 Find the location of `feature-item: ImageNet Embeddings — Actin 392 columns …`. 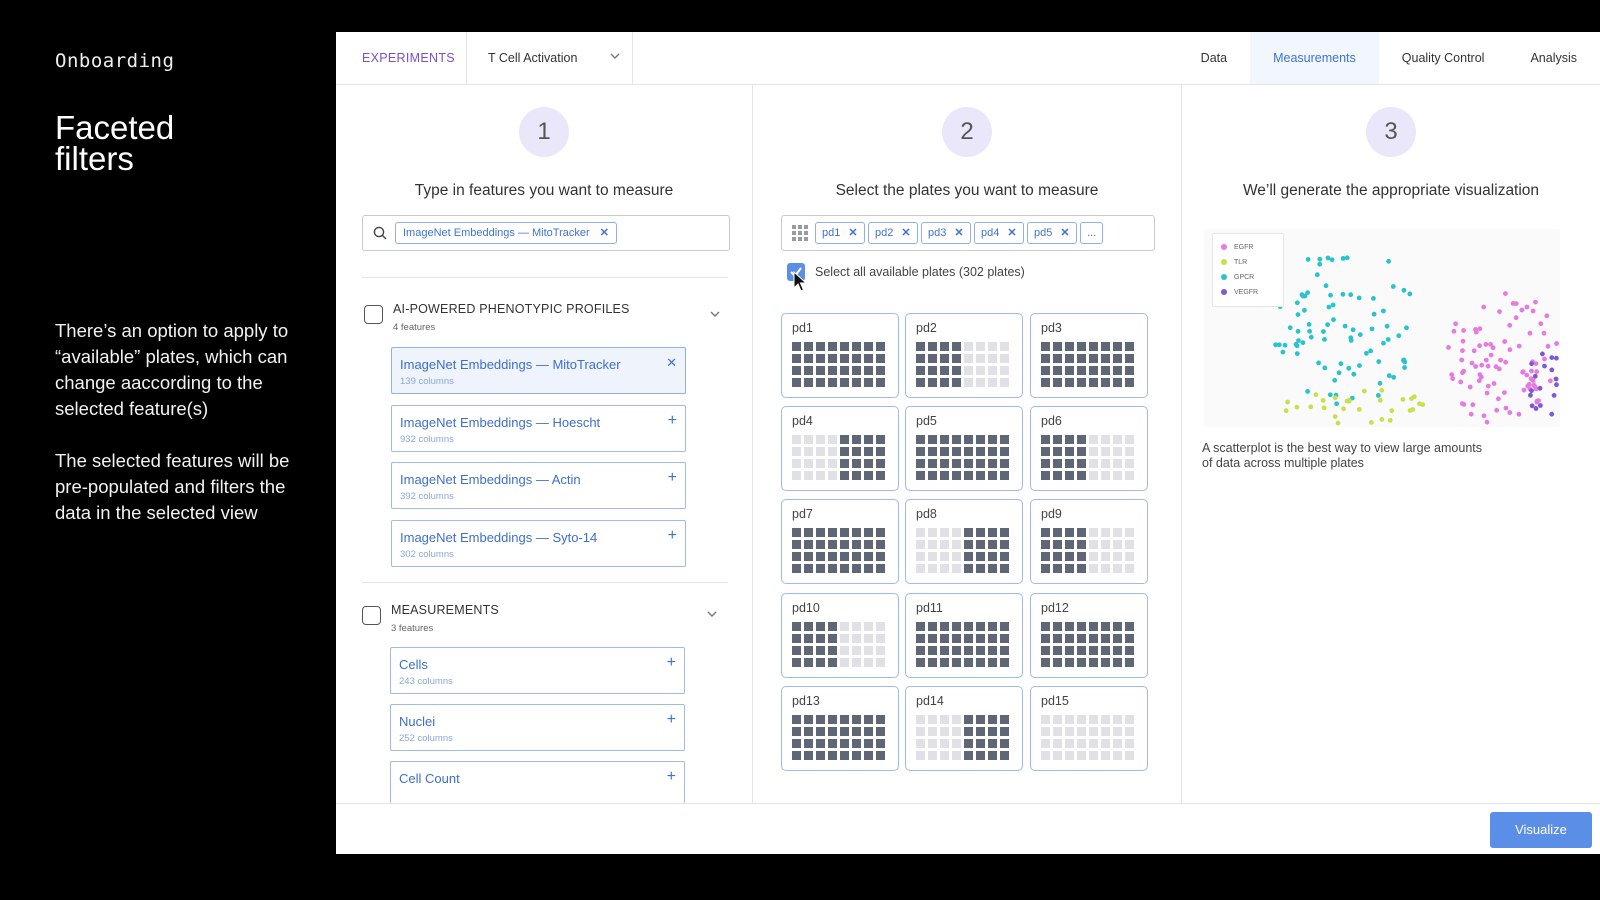

feature-item: ImageNet Embeddings — Actin 392 columns … is located at coordinates (538, 485).